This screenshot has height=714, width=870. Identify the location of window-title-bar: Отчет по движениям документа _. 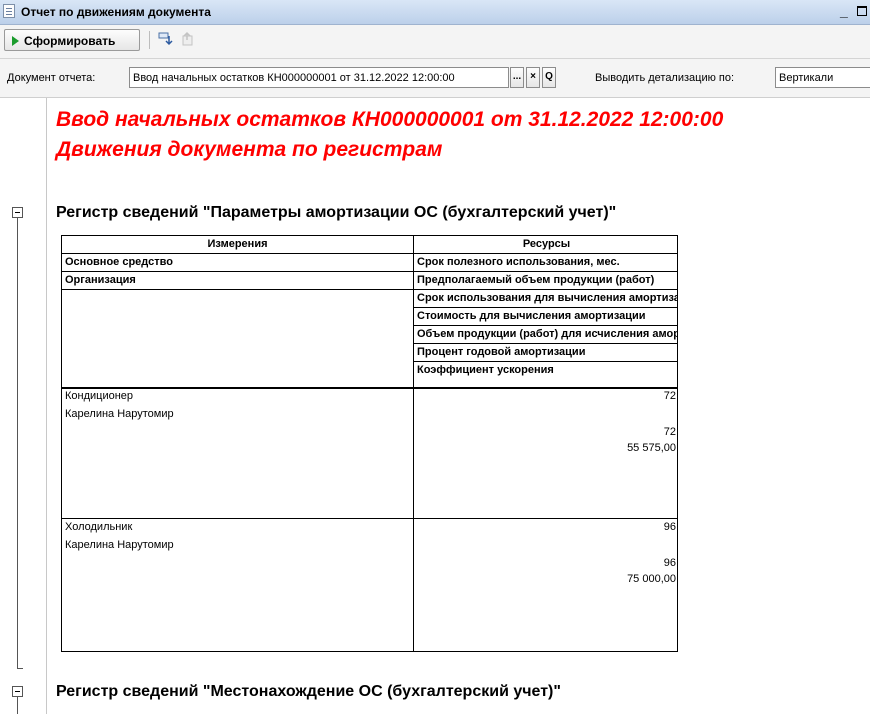
(435, 12).